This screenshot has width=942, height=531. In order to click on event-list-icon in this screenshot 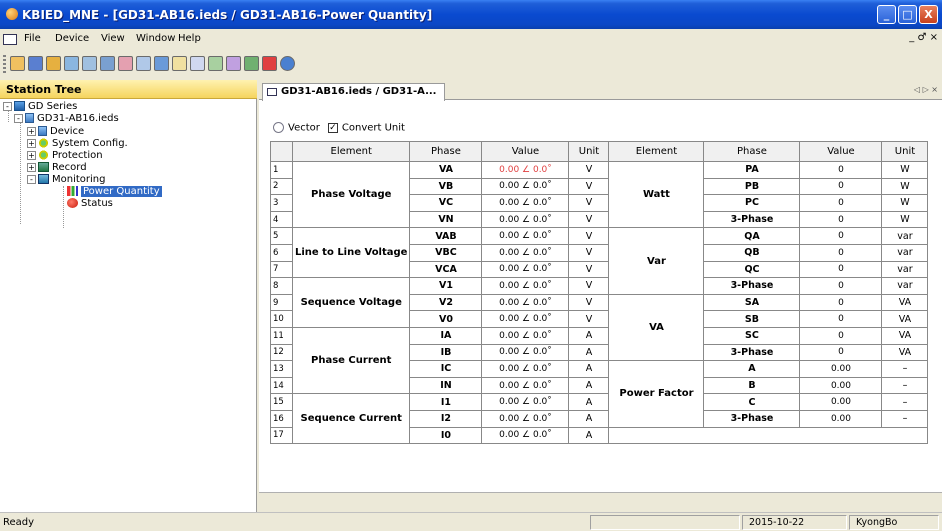, I will do `click(179, 63)`.